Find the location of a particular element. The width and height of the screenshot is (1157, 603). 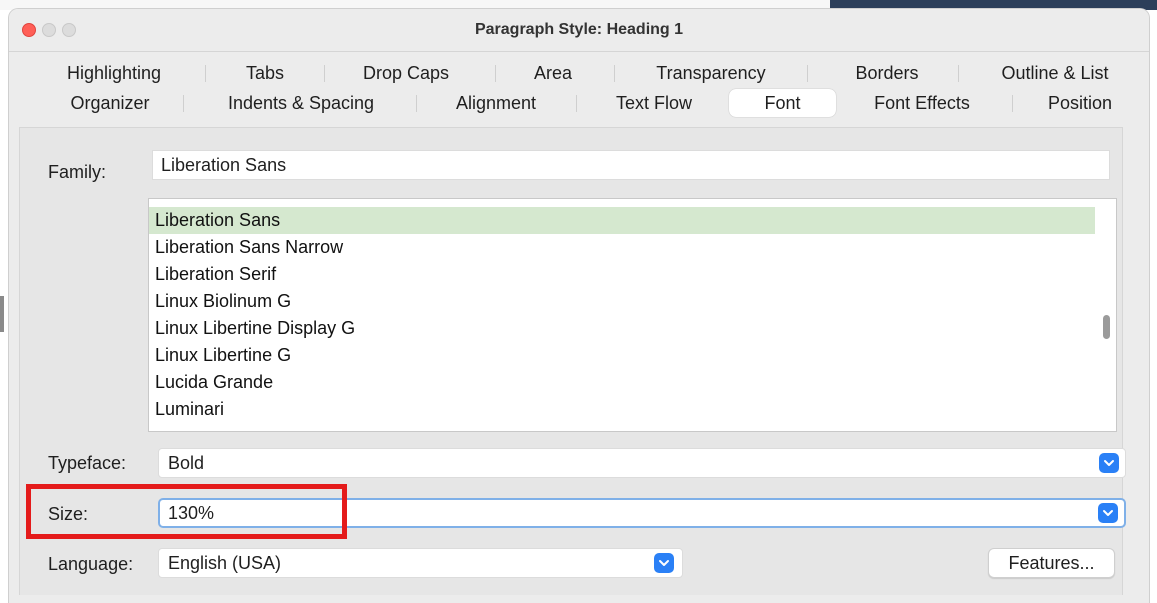

list-item: Luminari is located at coordinates (622, 409).